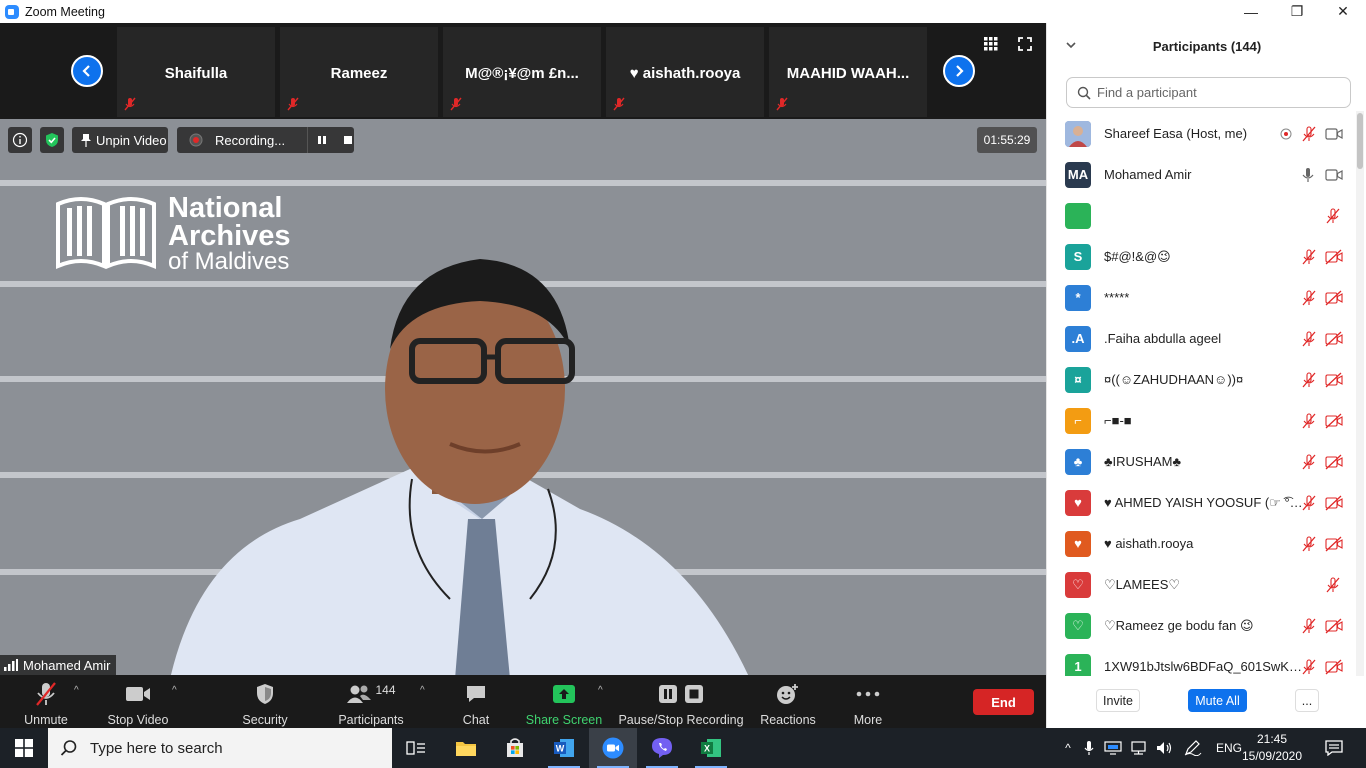 The height and width of the screenshot is (768, 1366). Describe the element at coordinates (1251, 11) in the screenshot. I see `minimize-button: —` at that location.